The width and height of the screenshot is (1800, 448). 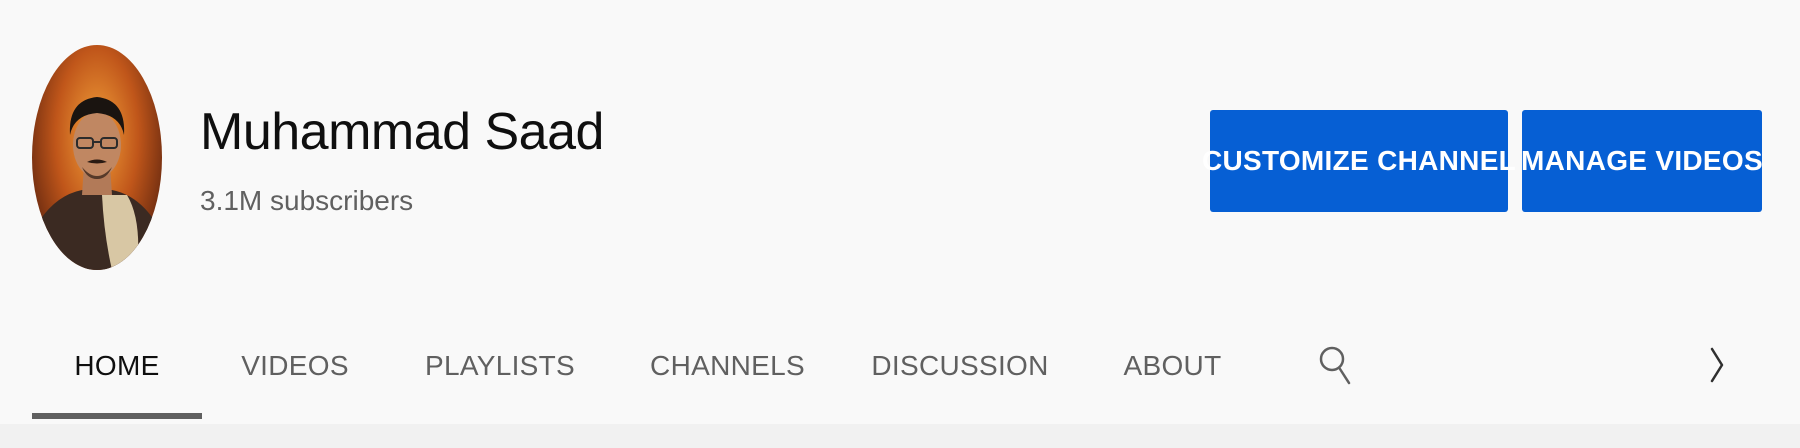 I want to click on search-channel-button, so click(x=1335, y=365).